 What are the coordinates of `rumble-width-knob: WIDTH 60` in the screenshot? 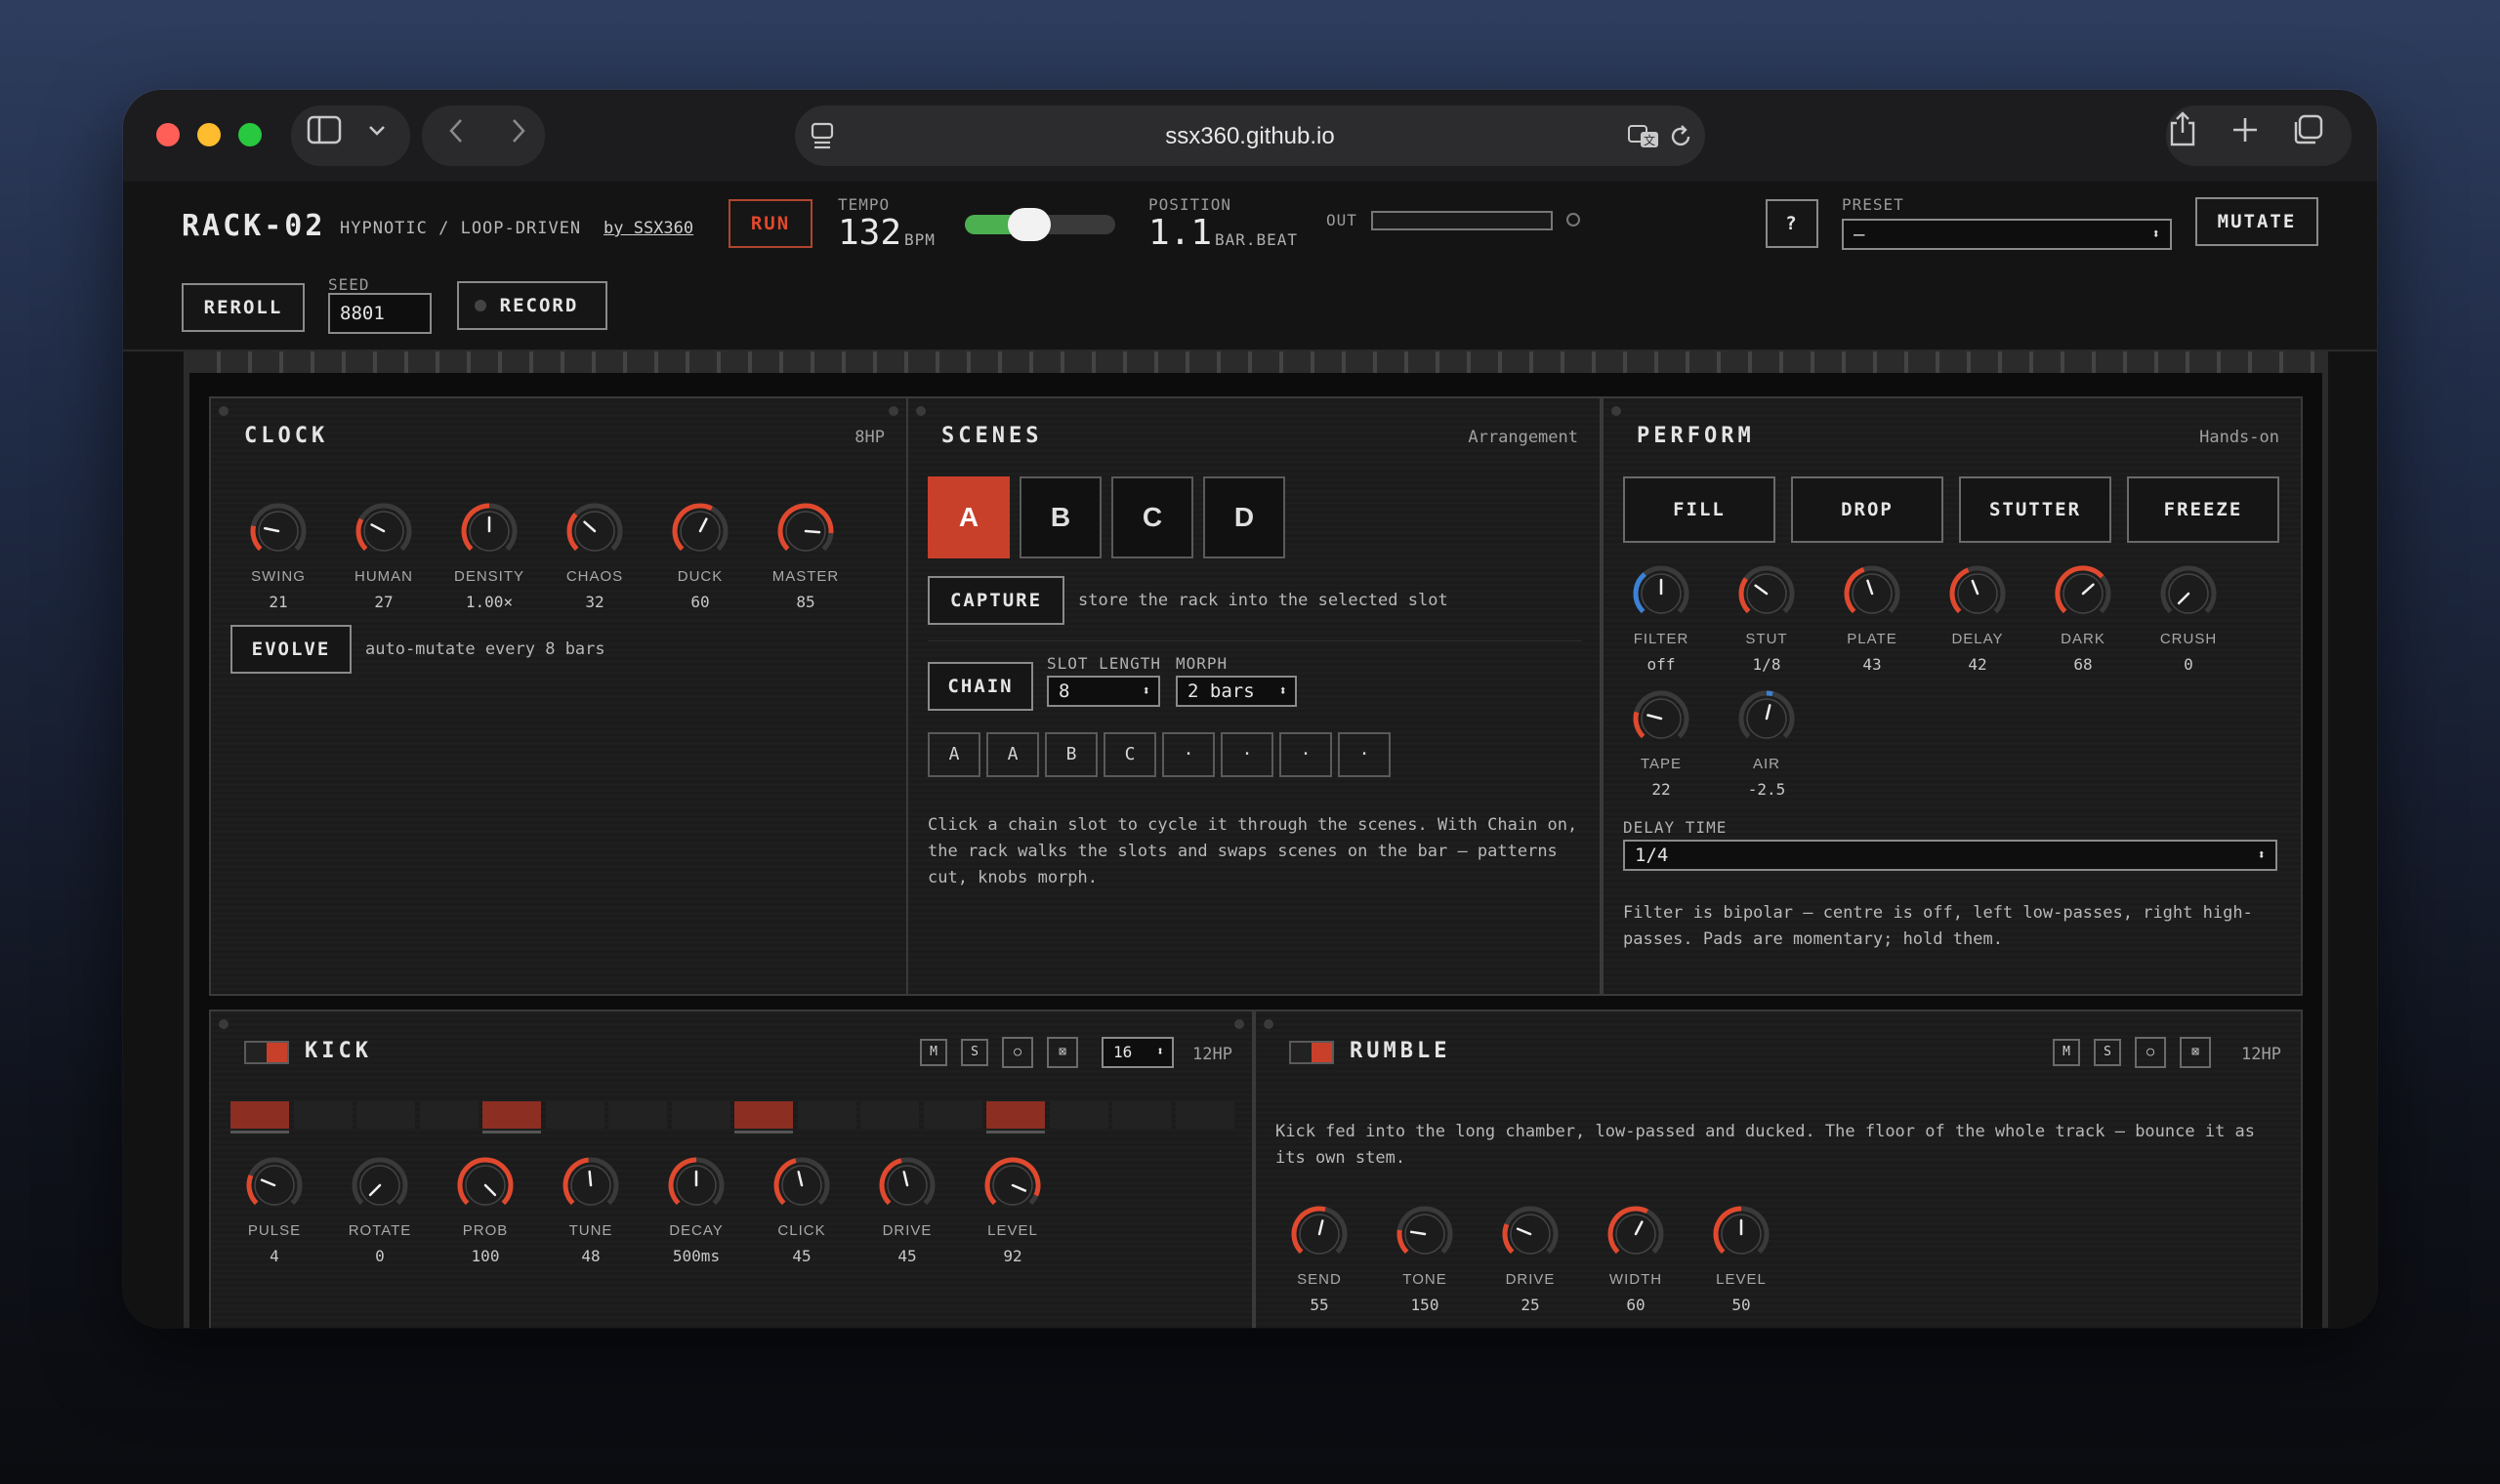 It's located at (1635, 1263).